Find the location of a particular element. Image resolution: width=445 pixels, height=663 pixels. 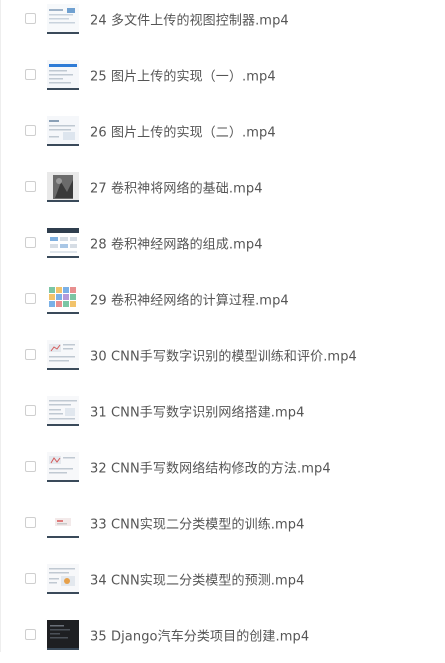

list-item: 28 卷积神经网路的组成.mp4 is located at coordinates (223, 243).